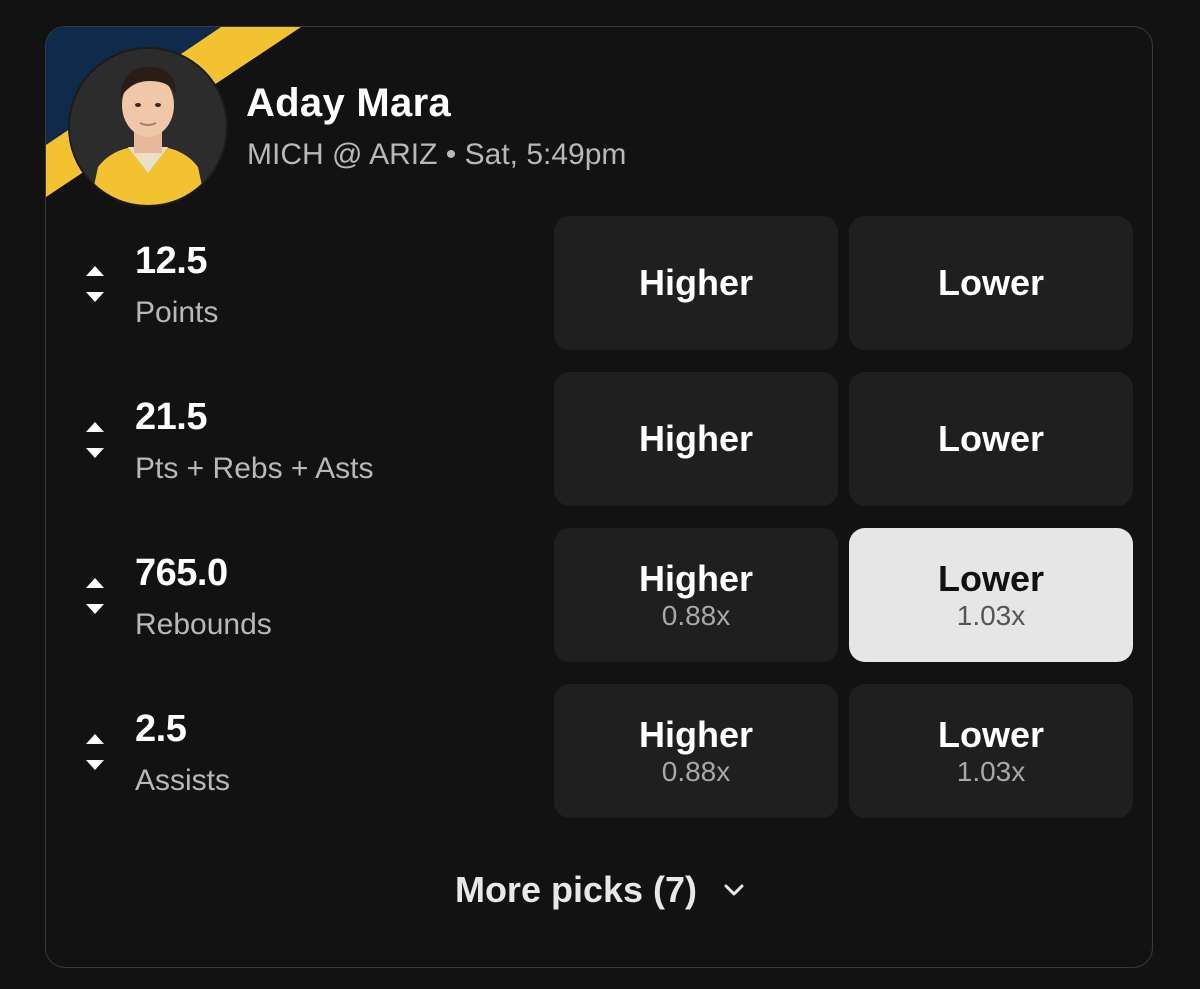  What do you see at coordinates (161, 729) in the screenshot?
I see `projection-line: 2.5` at bounding box center [161, 729].